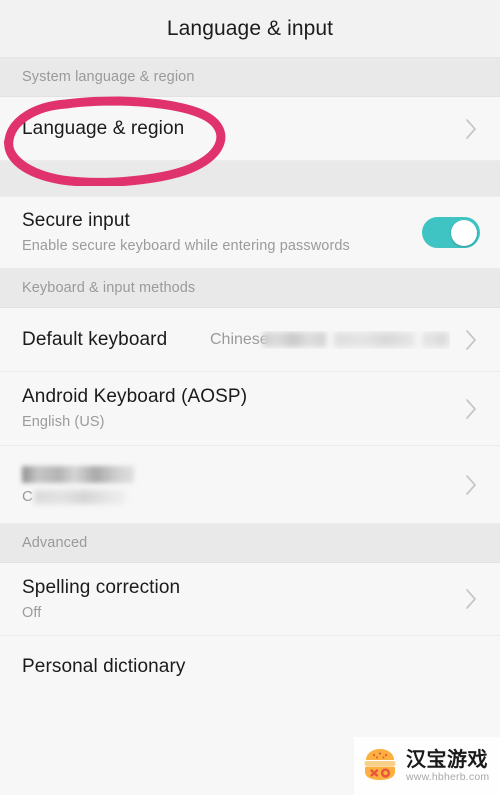  What do you see at coordinates (447, 759) in the screenshot?
I see `watermark-title: 汉宝游戏` at bounding box center [447, 759].